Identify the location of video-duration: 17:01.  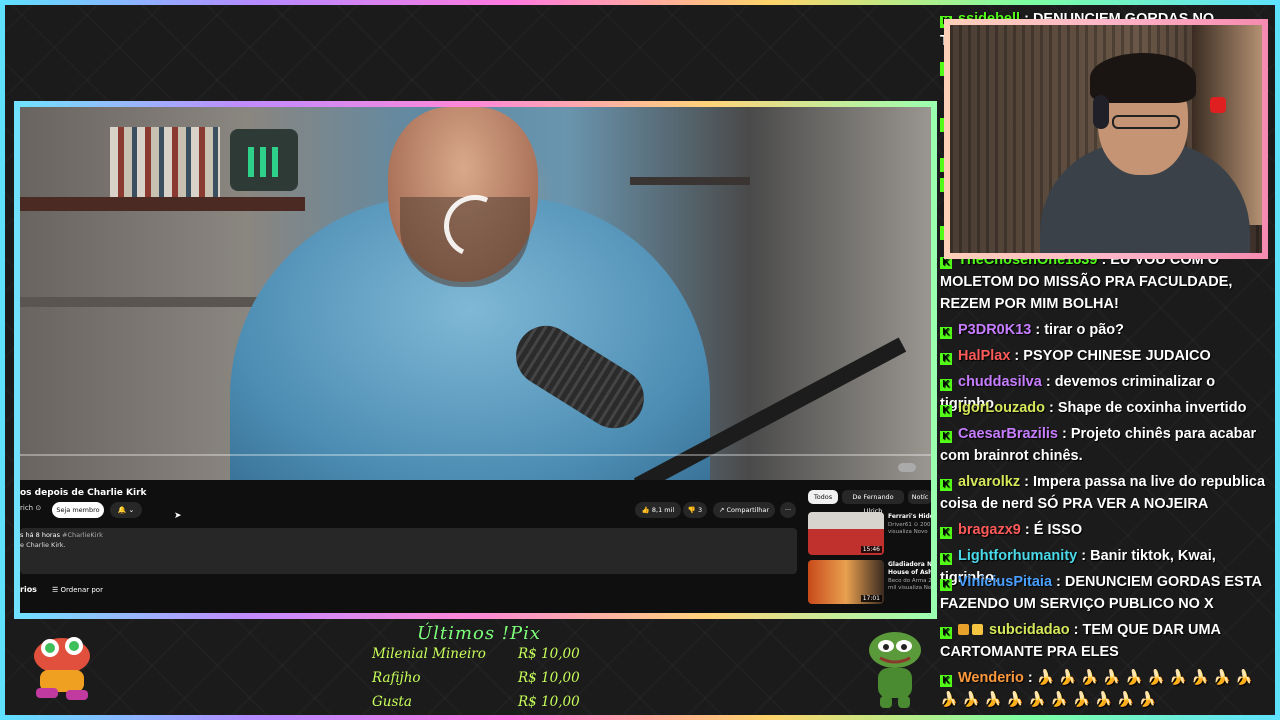
(871, 598).